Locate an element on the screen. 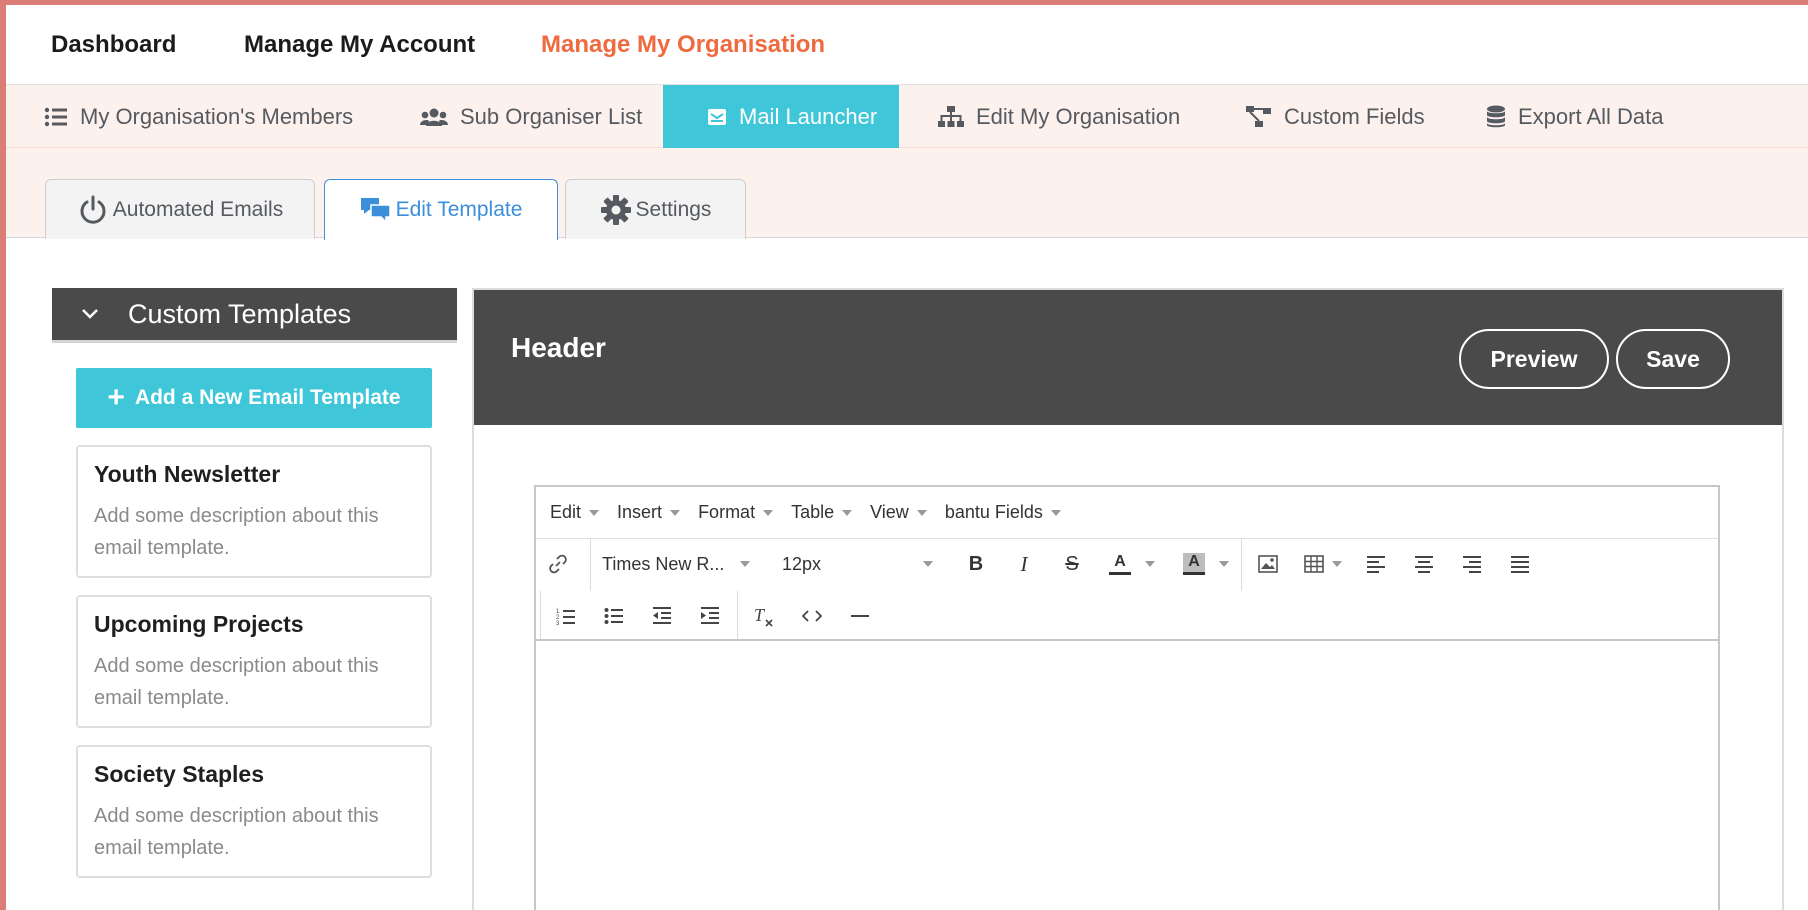 This screenshot has height=910, width=1808. tab-row: Automated Emails Edit Template Settings is located at coordinates (907, 194).